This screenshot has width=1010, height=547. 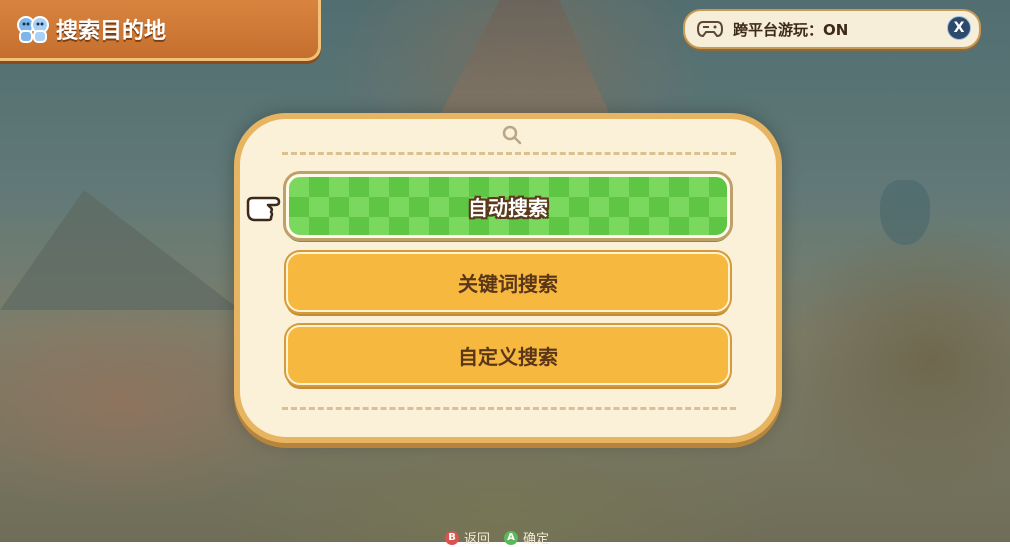 I want to click on back-hint: B 返回, so click(x=467, y=537).